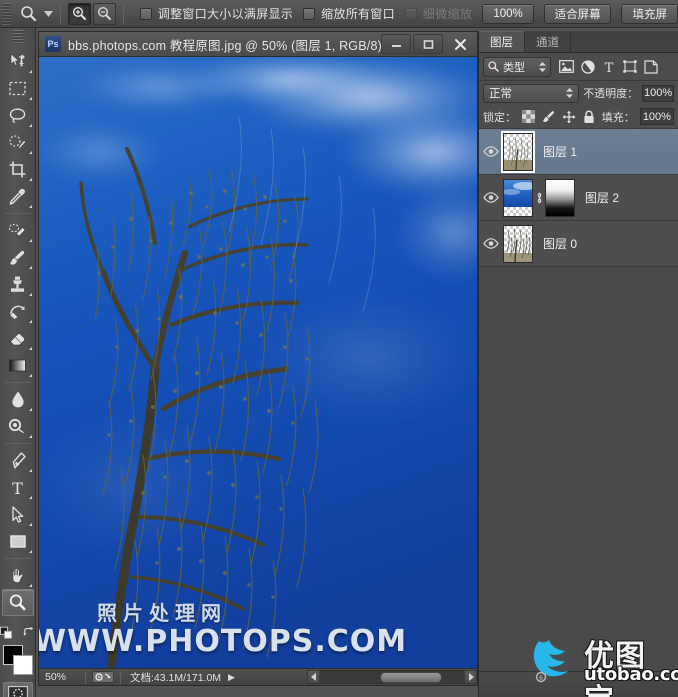 The height and width of the screenshot is (697, 678). What do you see at coordinates (531, 93) in the screenshot?
I see `blend-mode-select: 正常` at bounding box center [531, 93].